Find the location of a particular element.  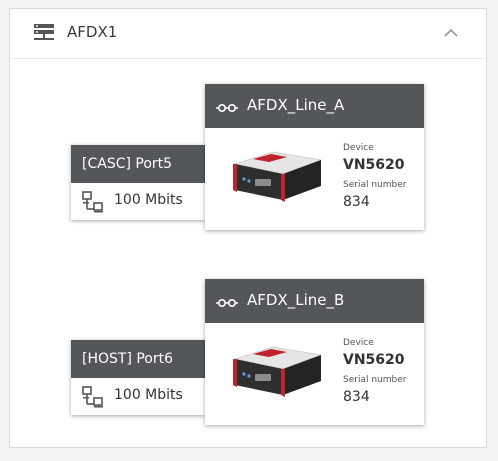

line-title: AFDX_Line_A is located at coordinates (296, 105).